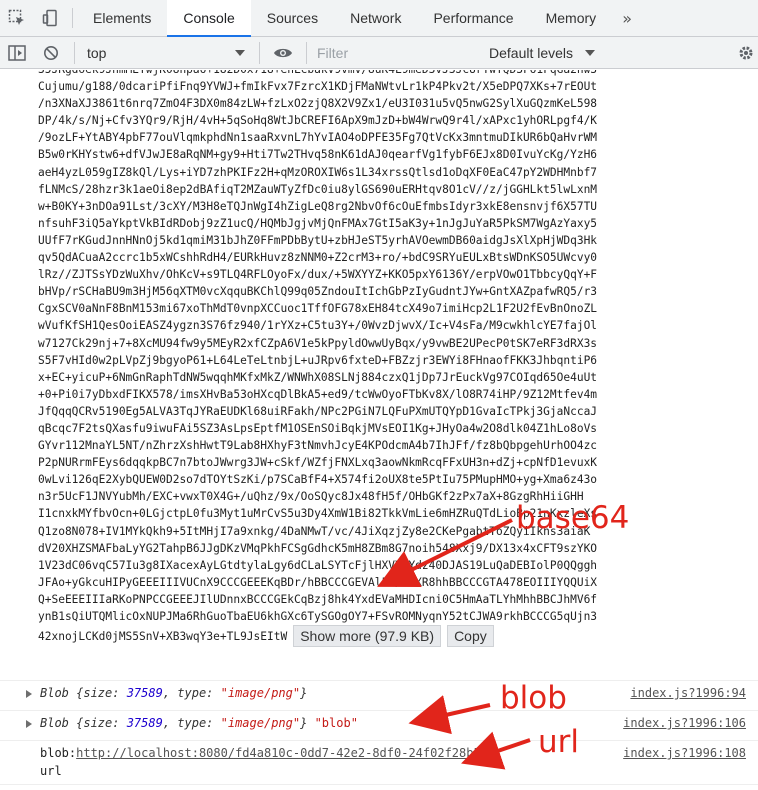  I want to click on source-link: index.js?1996:94, so click(688, 693).